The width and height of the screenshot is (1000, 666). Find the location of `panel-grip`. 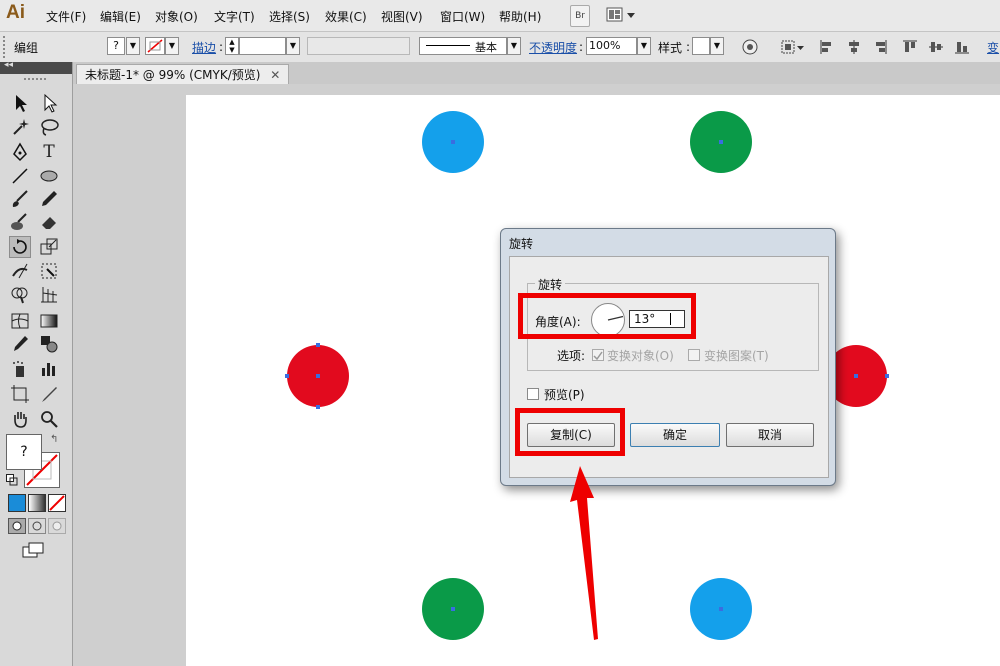

panel-grip is located at coordinates (5, 47).